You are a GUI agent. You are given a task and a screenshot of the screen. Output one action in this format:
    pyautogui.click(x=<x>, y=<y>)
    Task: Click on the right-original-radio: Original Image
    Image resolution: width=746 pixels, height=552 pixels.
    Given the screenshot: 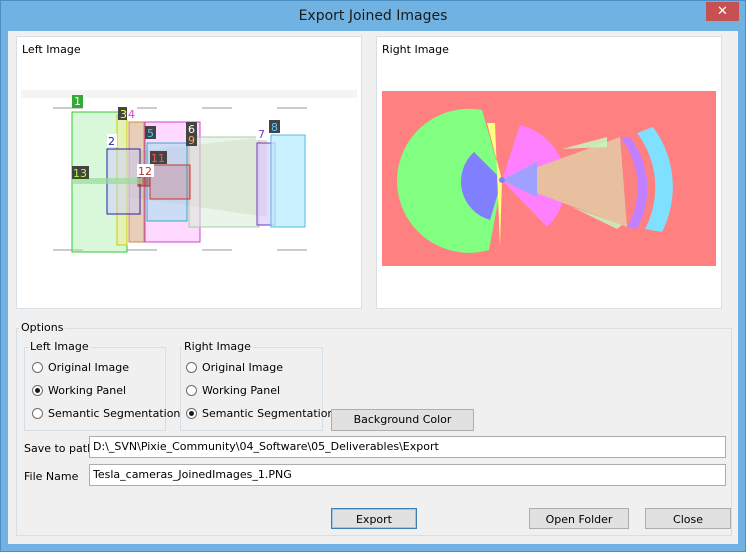 What is the action you would take?
    pyautogui.click(x=234, y=367)
    